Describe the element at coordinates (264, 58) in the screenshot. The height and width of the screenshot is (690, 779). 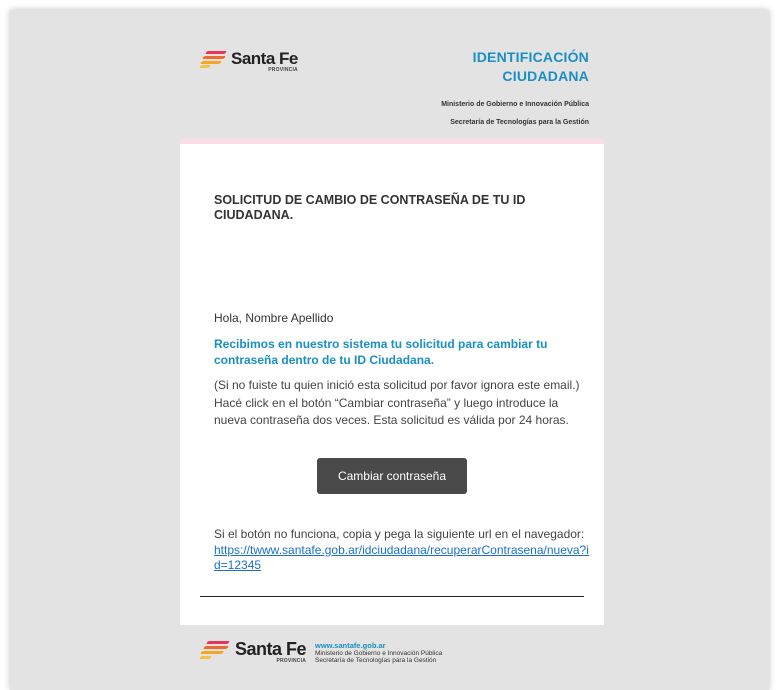
I see `logo-brand: Santa Fe` at that location.